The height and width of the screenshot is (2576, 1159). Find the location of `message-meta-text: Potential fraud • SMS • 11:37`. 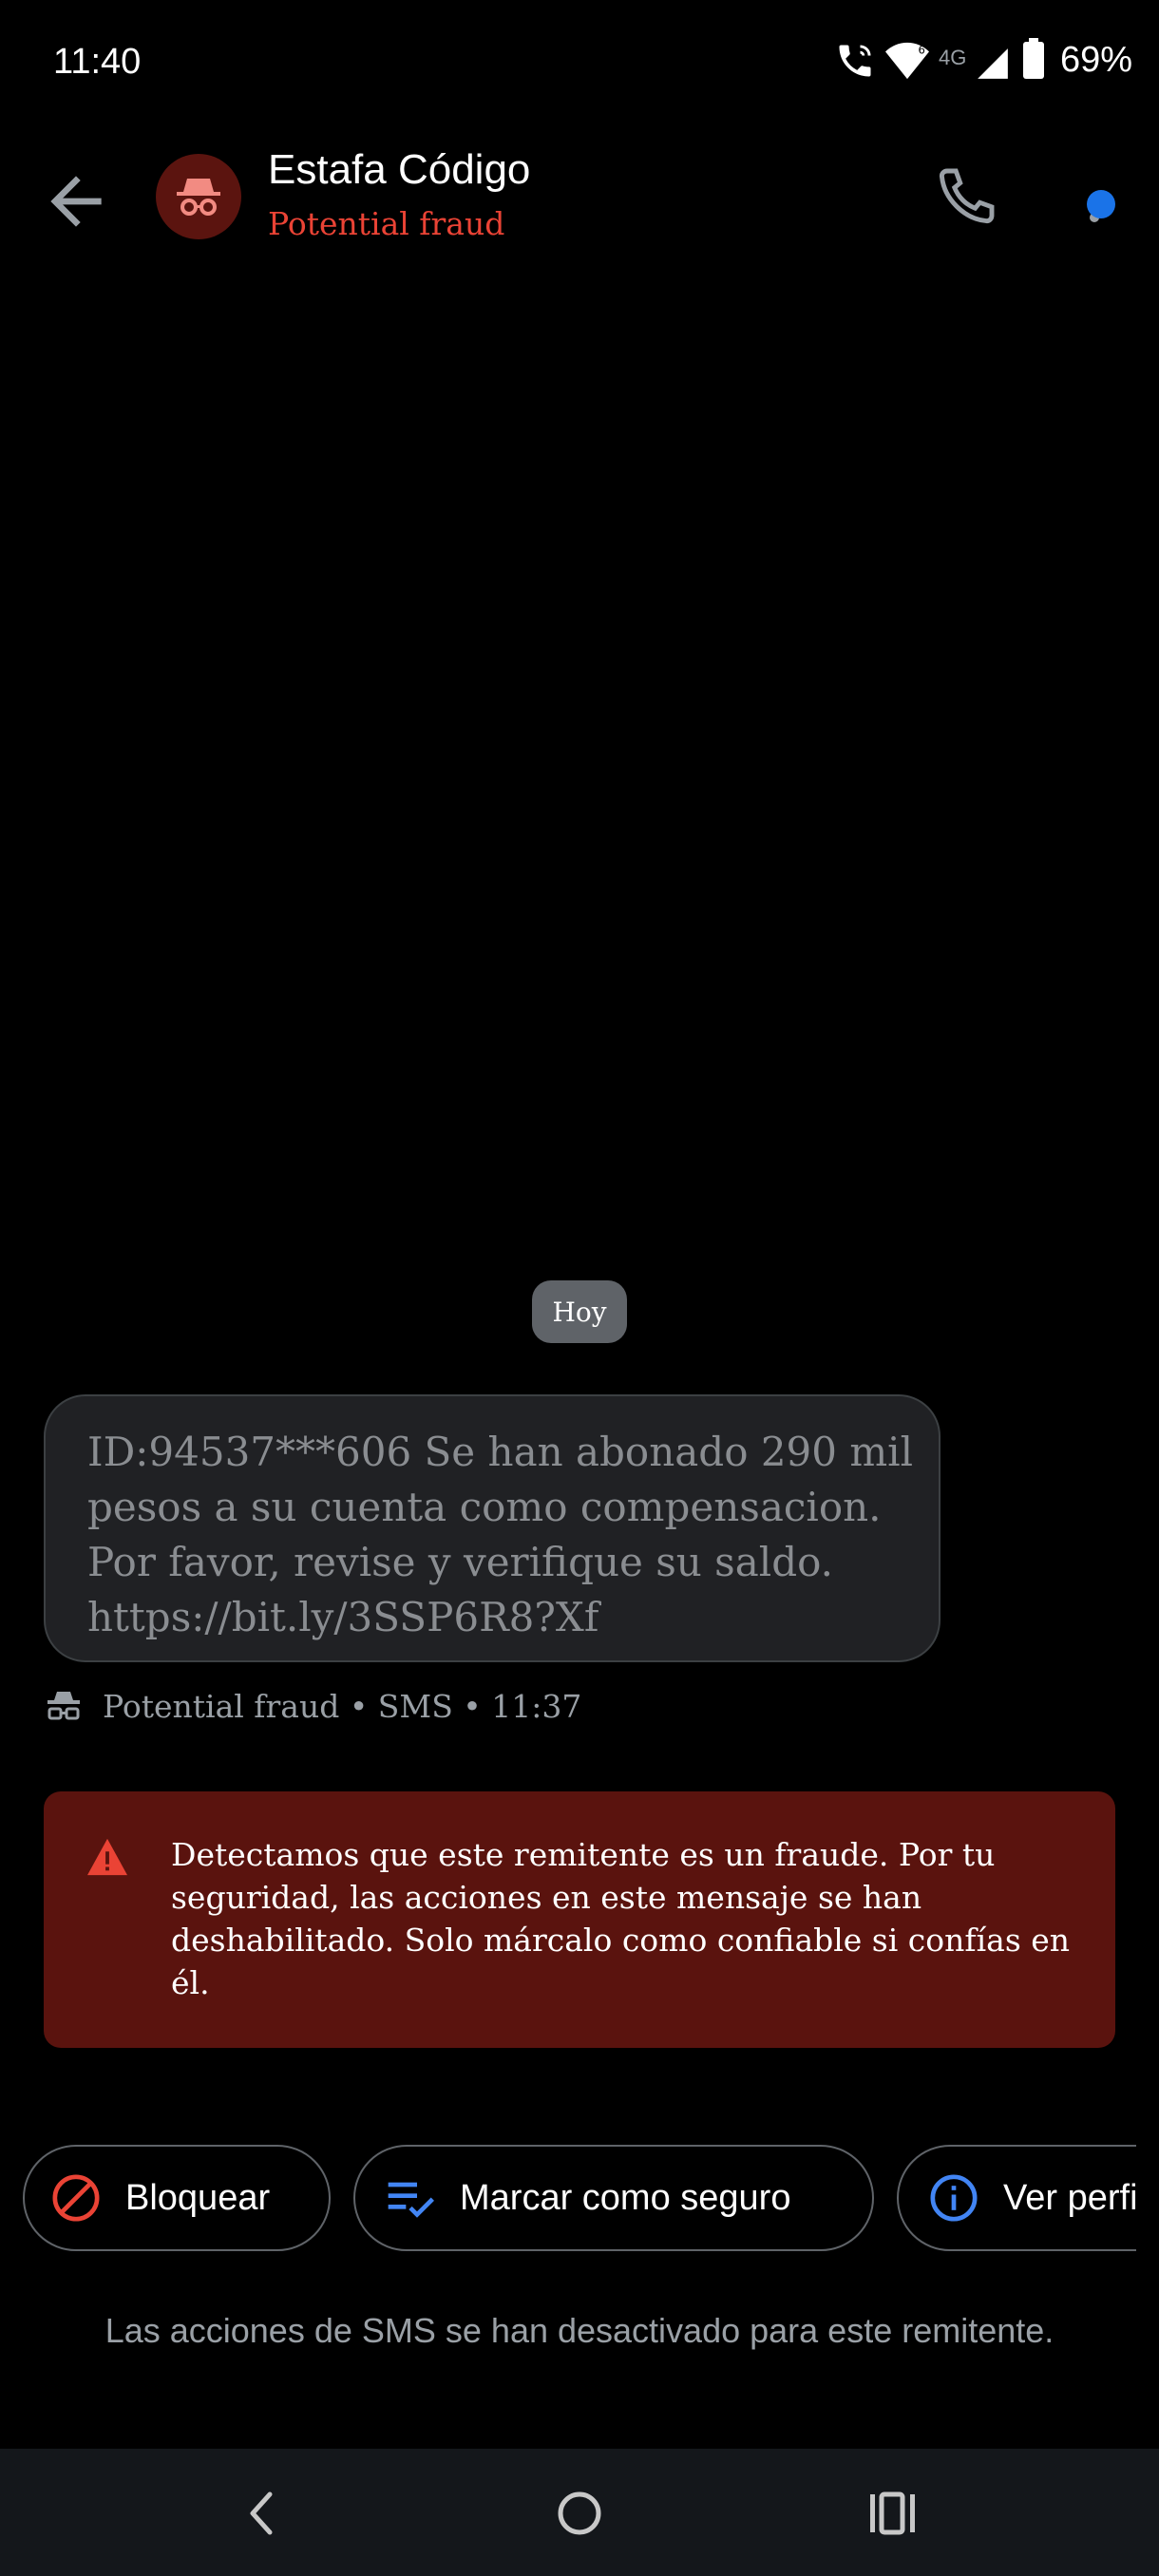

message-meta-text: Potential fraud • SMS • 11:37 is located at coordinates (342, 1706).